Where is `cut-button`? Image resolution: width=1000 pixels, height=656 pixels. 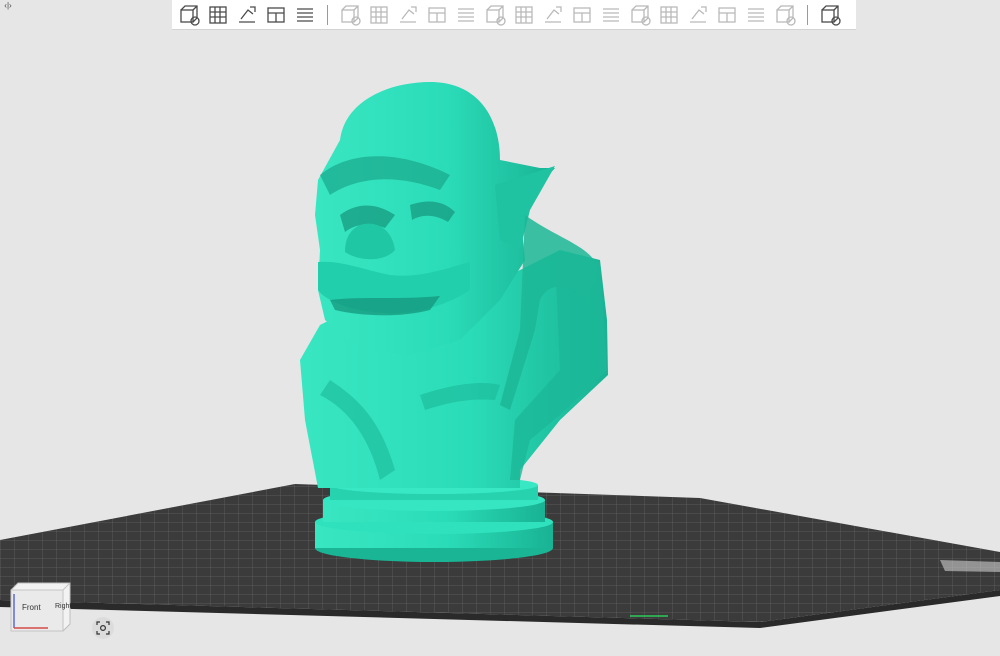
cut-button is located at coordinates (466, 15).